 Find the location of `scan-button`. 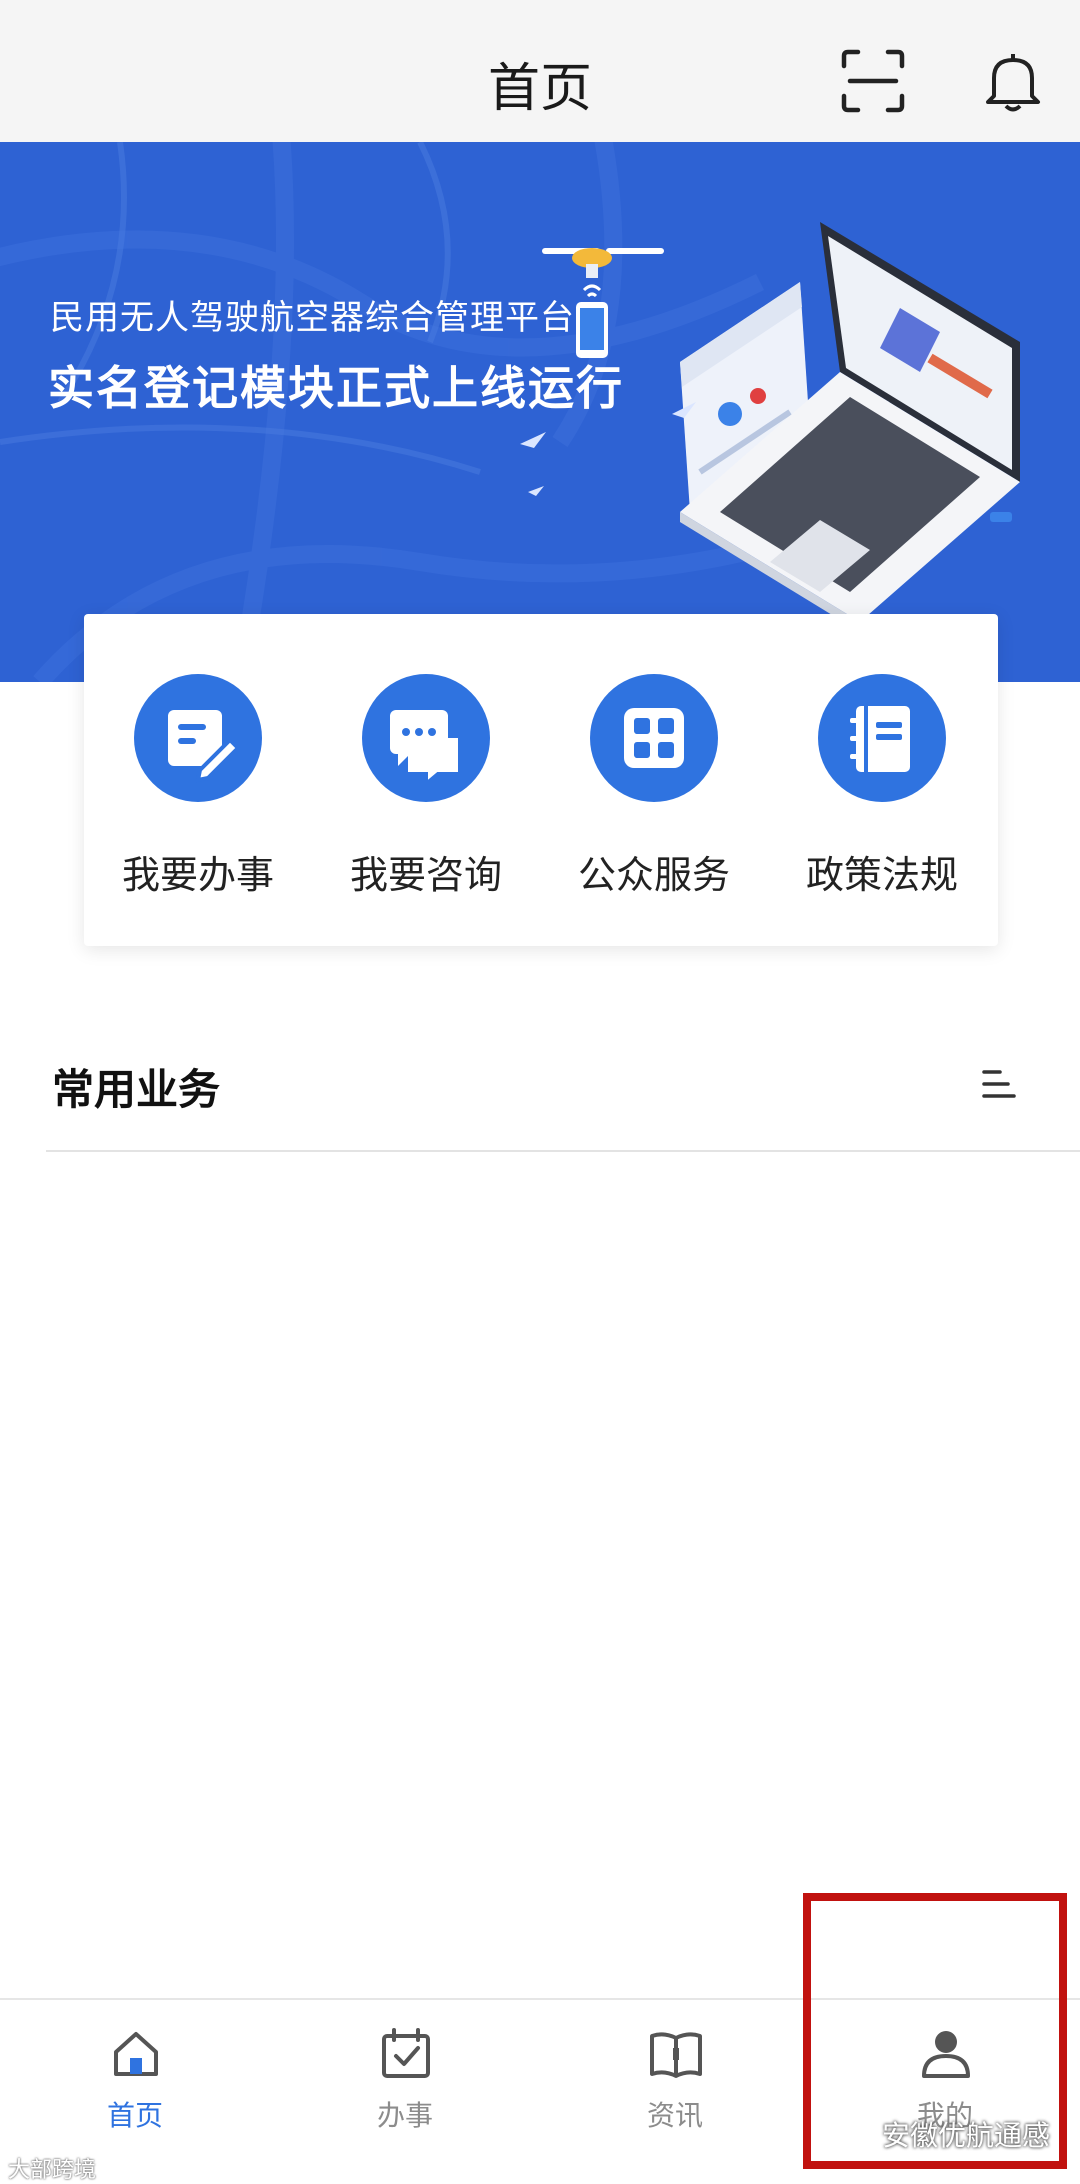

scan-button is located at coordinates (873, 81).